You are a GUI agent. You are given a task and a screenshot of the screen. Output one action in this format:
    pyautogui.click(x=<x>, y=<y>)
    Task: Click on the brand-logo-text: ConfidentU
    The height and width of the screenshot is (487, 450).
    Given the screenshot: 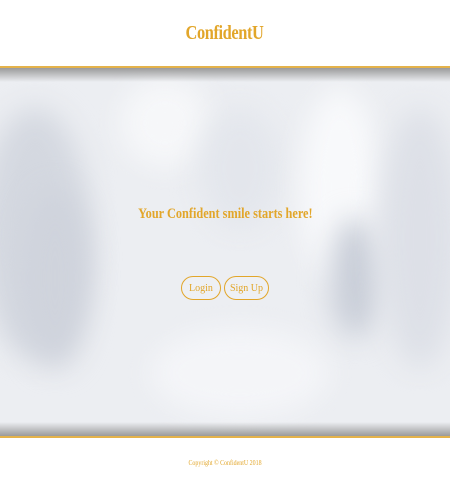 What is the action you would take?
    pyautogui.click(x=225, y=33)
    